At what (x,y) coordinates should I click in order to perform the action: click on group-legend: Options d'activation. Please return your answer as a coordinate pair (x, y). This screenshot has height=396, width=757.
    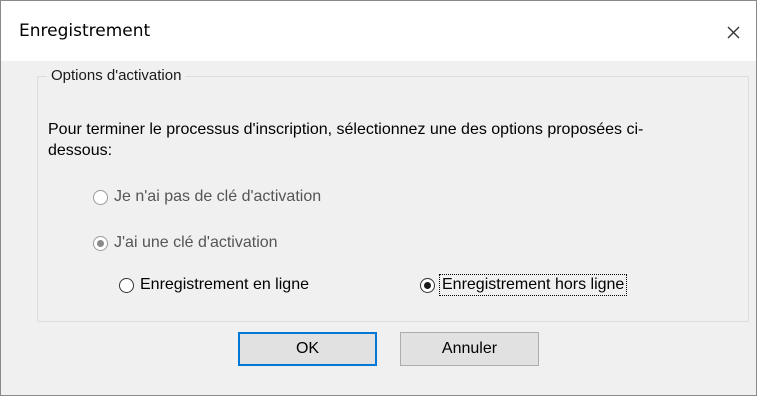
    Looking at the image, I should click on (116, 75).